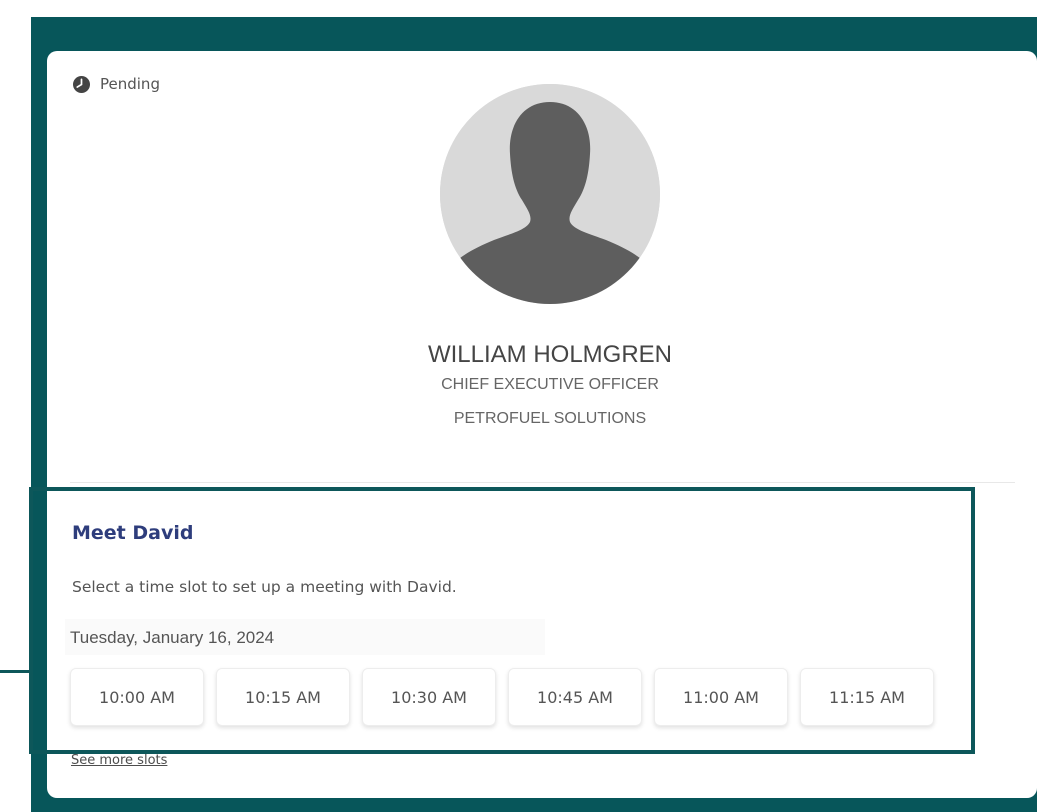 This screenshot has width=1037, height=812. I want to click on person-company: PETROFUEL SOLUTIONS, so click(550, 418).